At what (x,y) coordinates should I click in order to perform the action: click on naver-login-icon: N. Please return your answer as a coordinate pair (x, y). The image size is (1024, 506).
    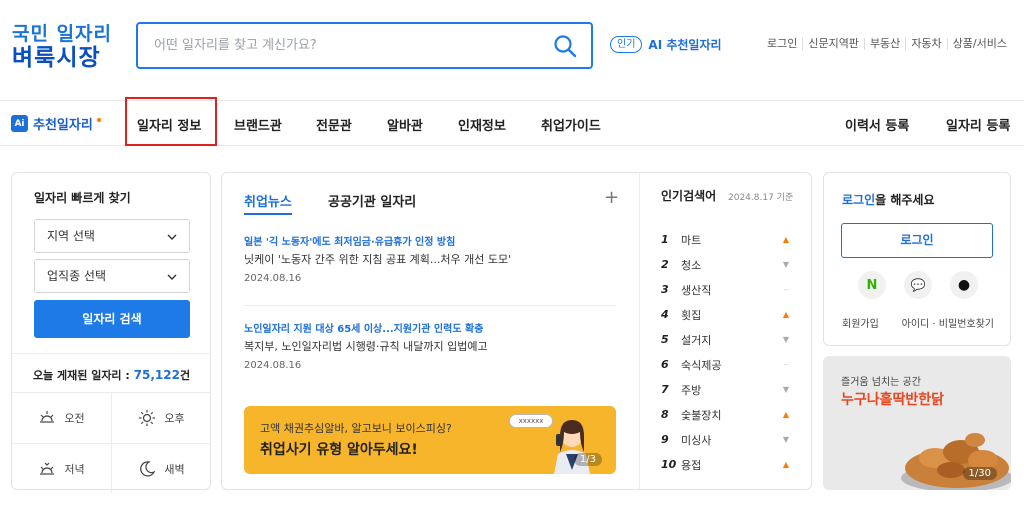
    Looking at the image, I should click on (872, 285).